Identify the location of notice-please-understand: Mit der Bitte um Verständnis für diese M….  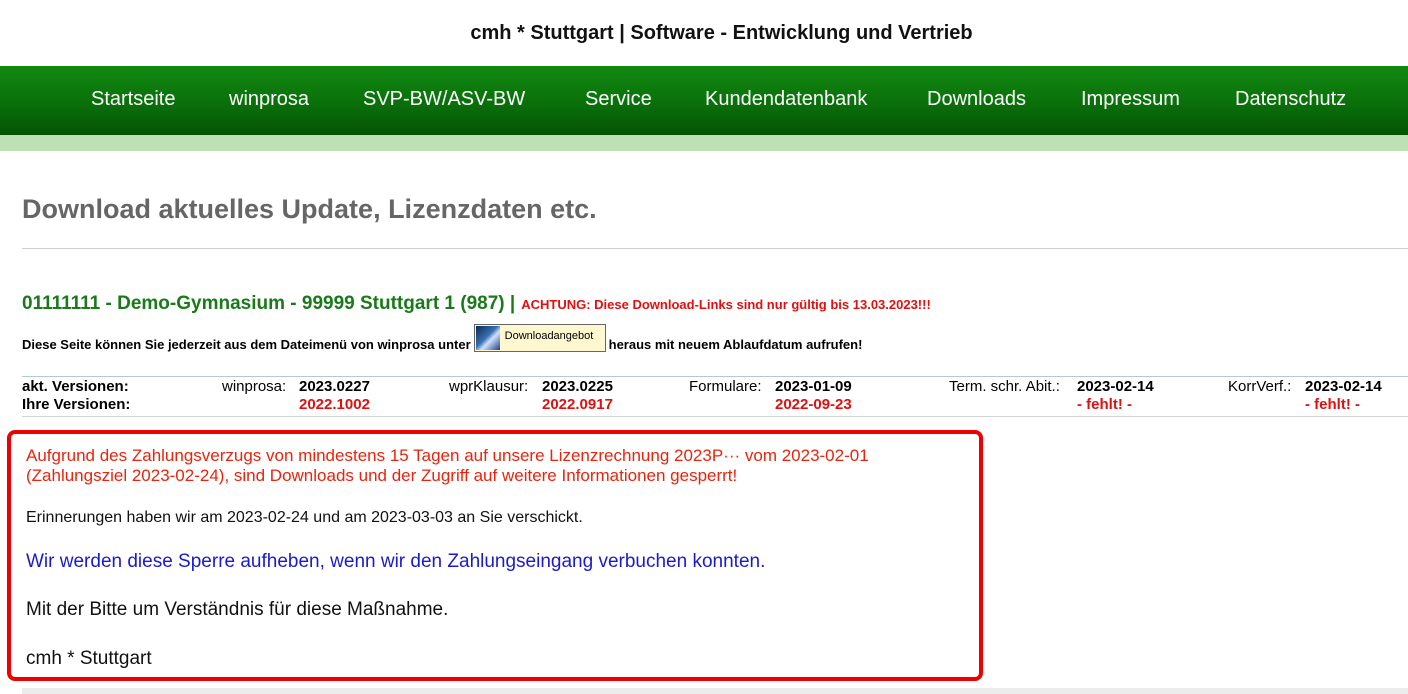
(237, 609).